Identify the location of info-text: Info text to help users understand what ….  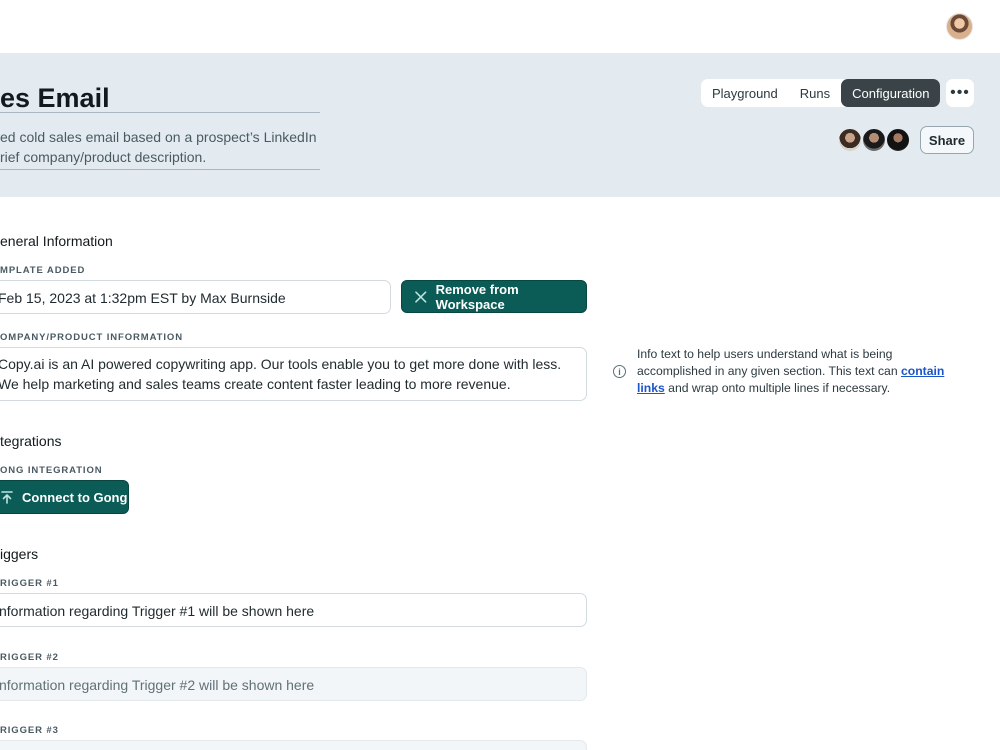
(797, 371).